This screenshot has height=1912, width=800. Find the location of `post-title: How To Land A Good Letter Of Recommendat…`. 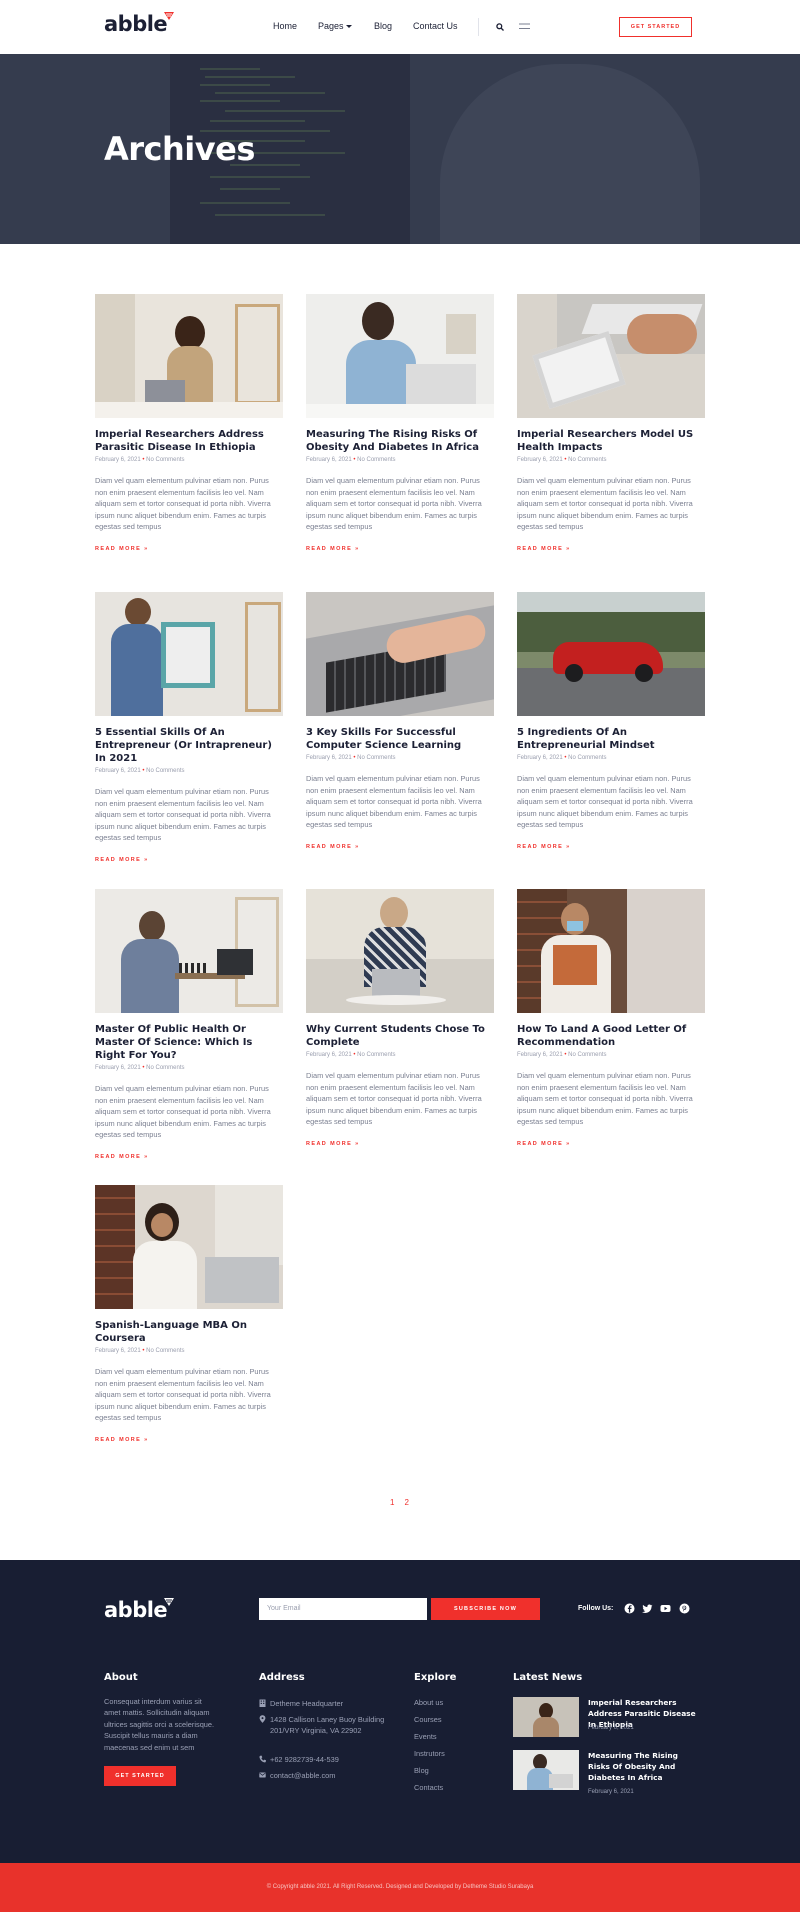

post-title: How To Land A Good Letter Of Recommendat… is located at coordinates (611, 1036).